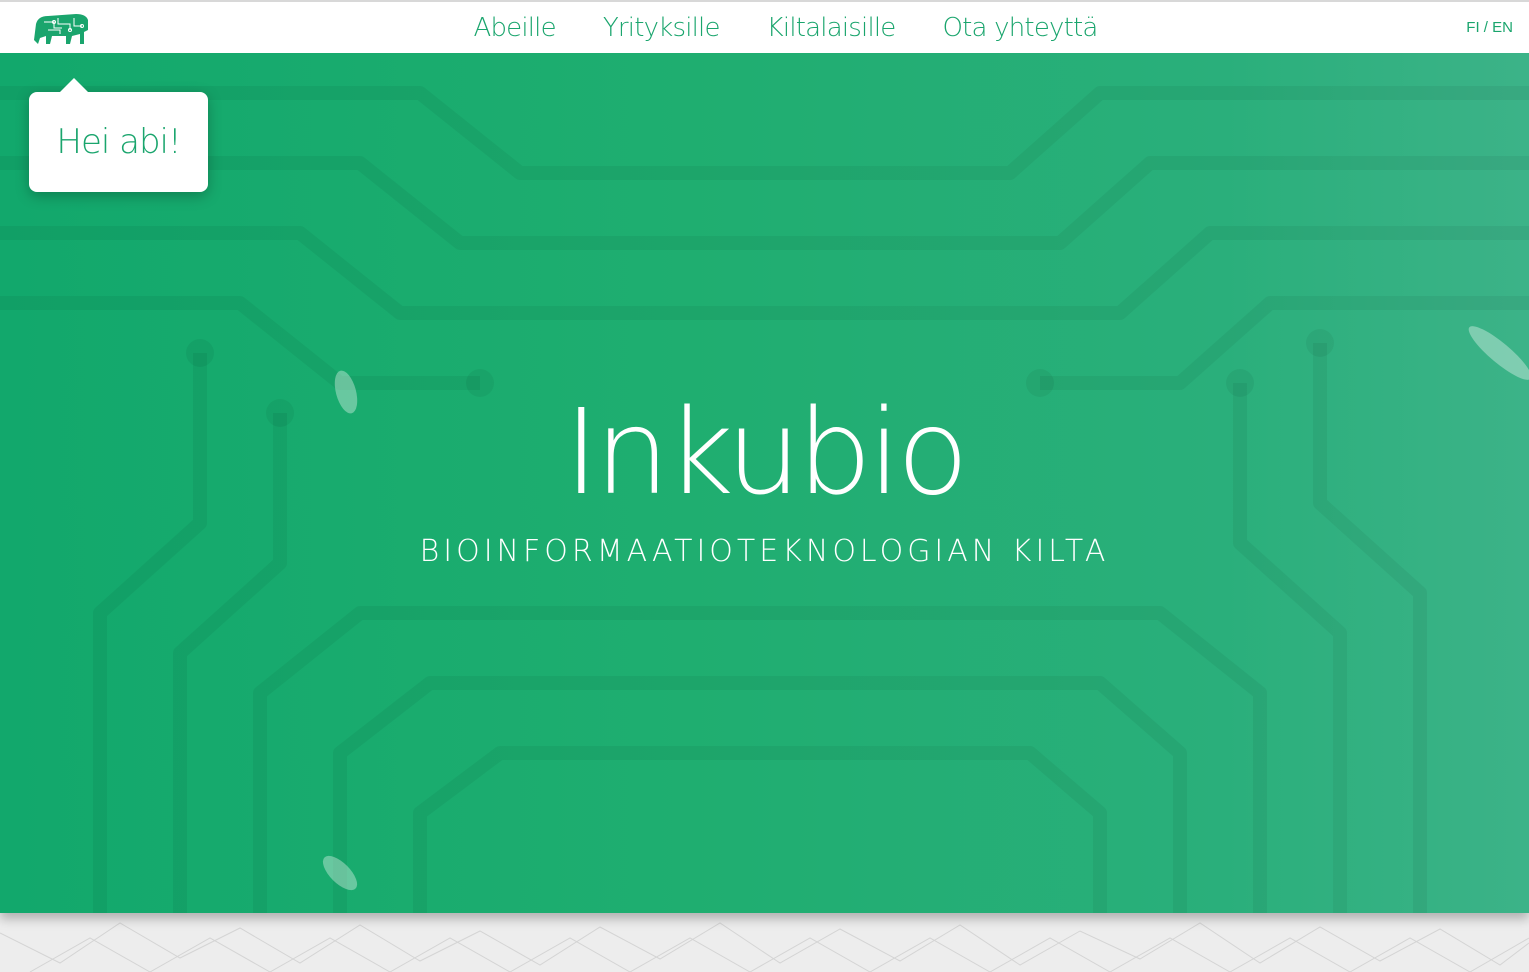 This screenshot has width=1529, height=972. I want to click on language-switcher: FI / EN, so click(1489, 27).